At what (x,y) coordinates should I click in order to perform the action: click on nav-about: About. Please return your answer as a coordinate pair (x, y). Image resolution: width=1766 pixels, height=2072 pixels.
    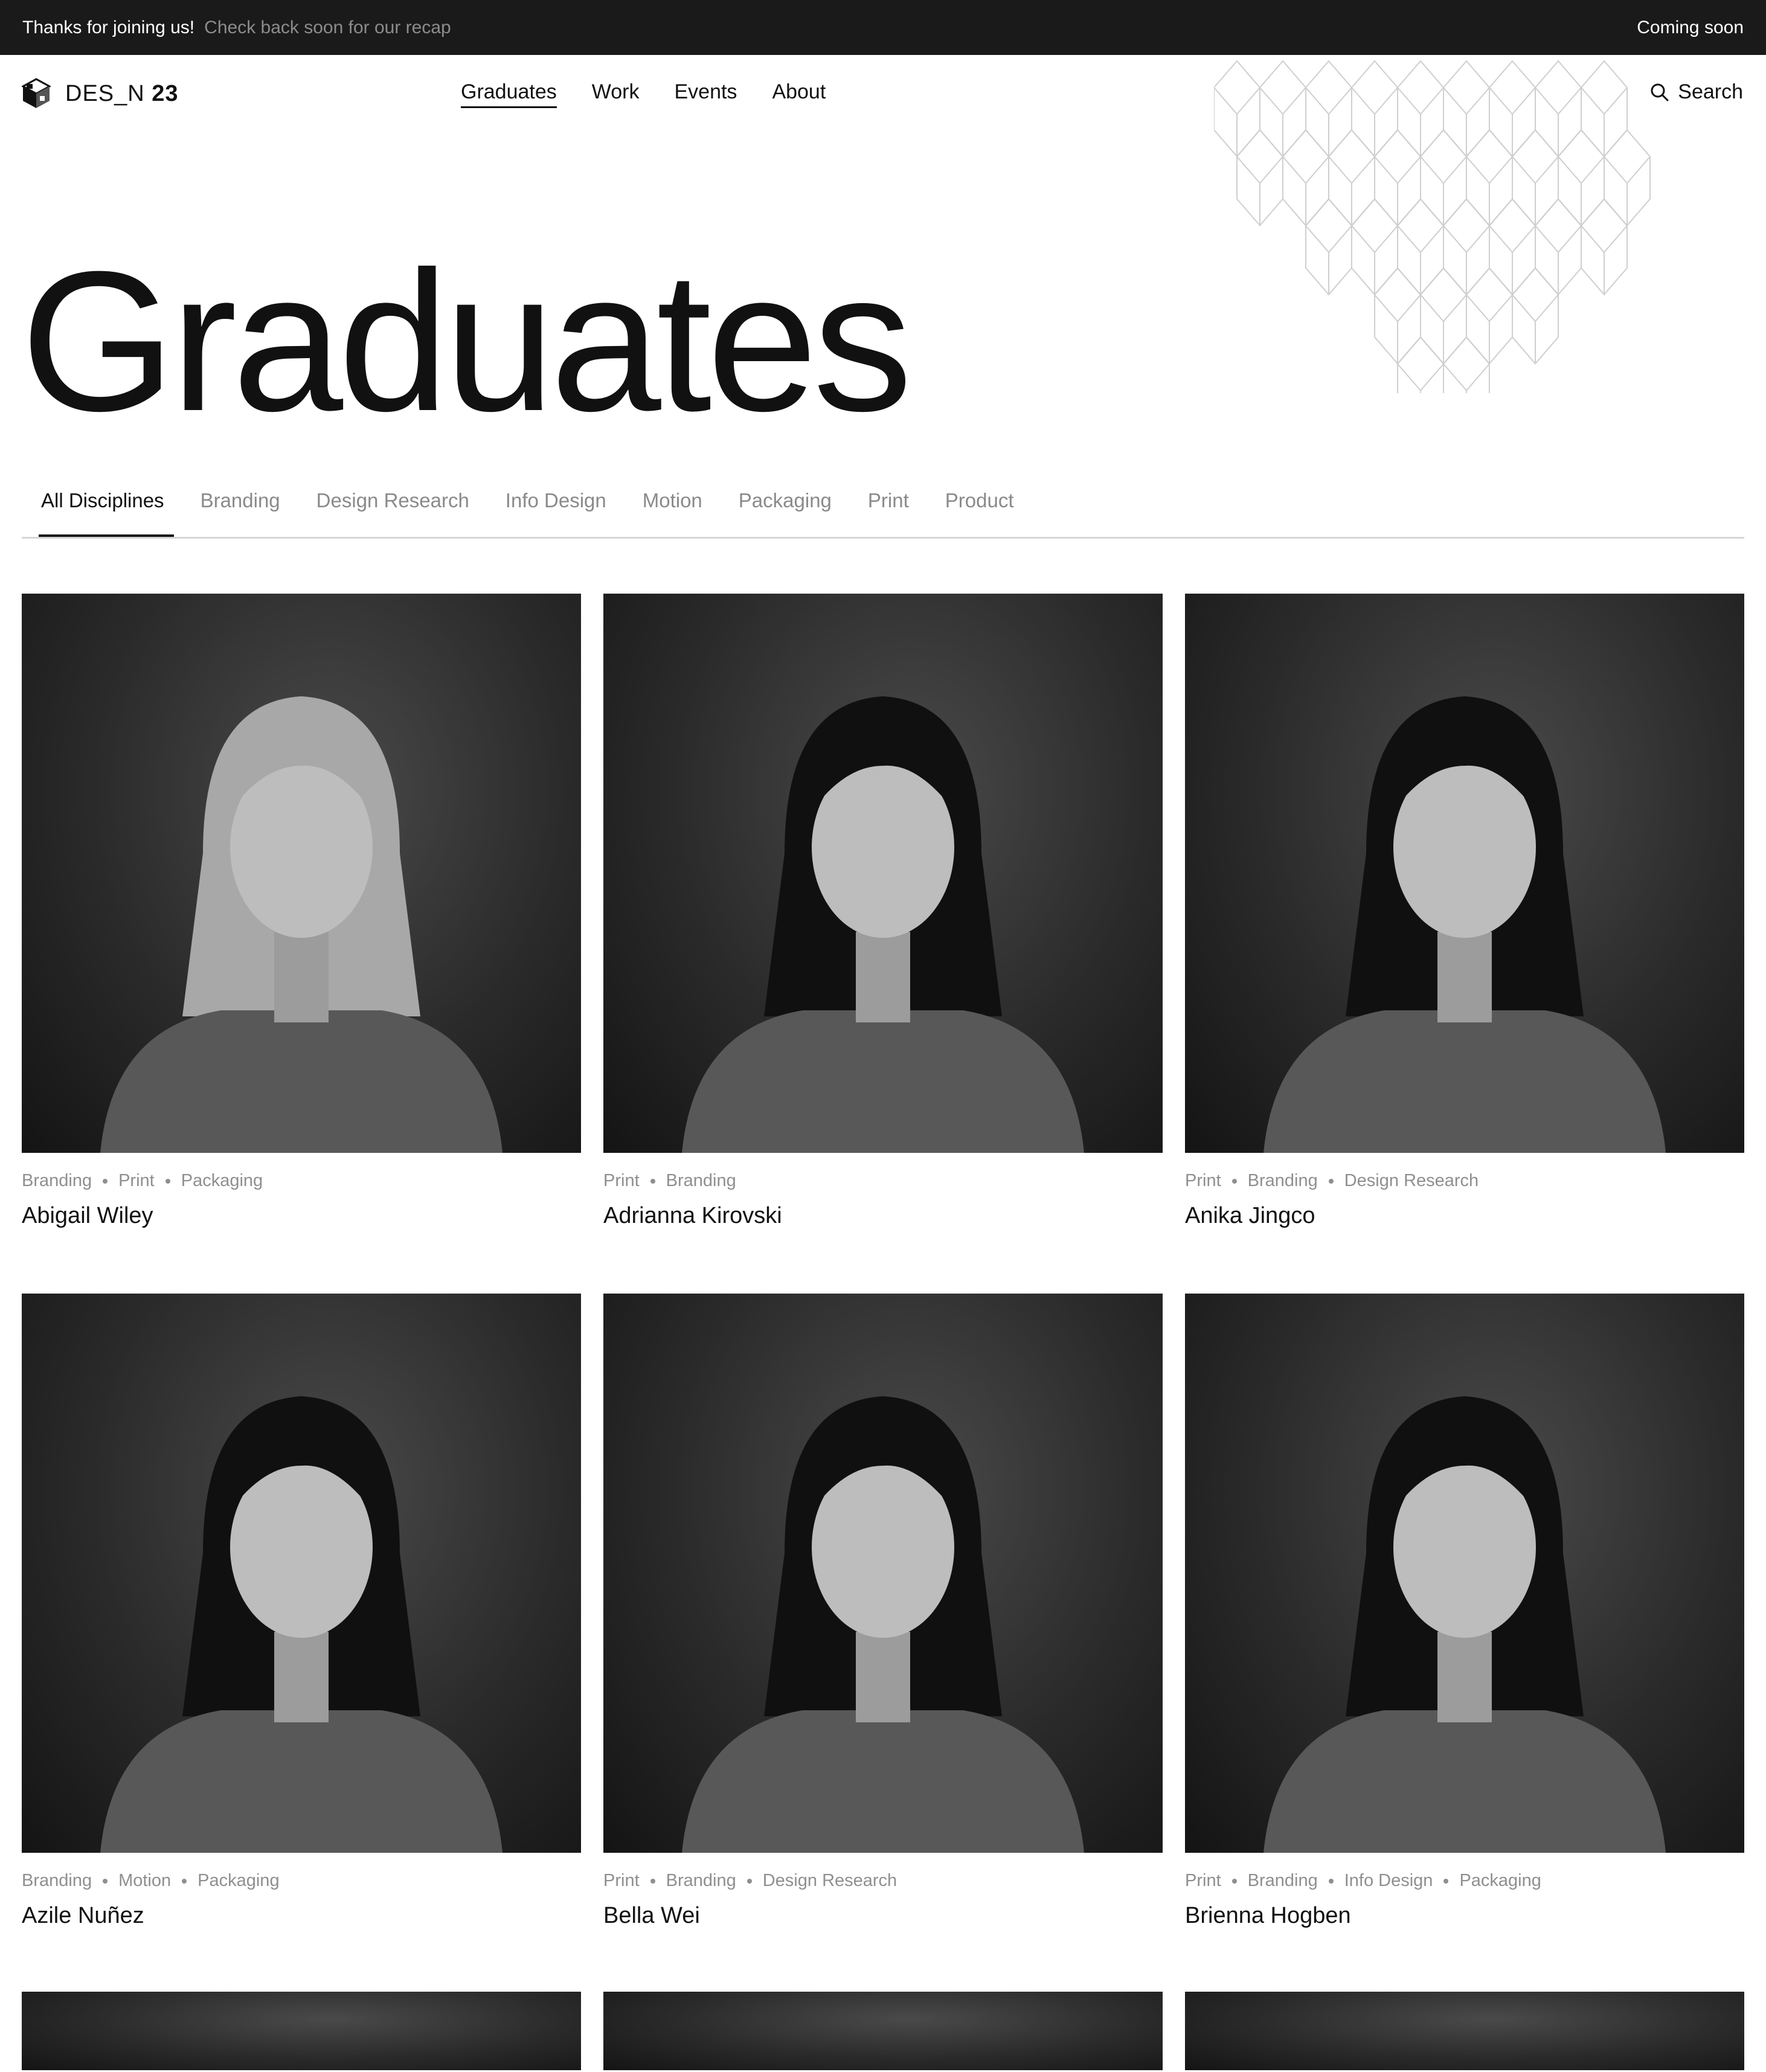
    Looking at the image, I should click on (799, 94).